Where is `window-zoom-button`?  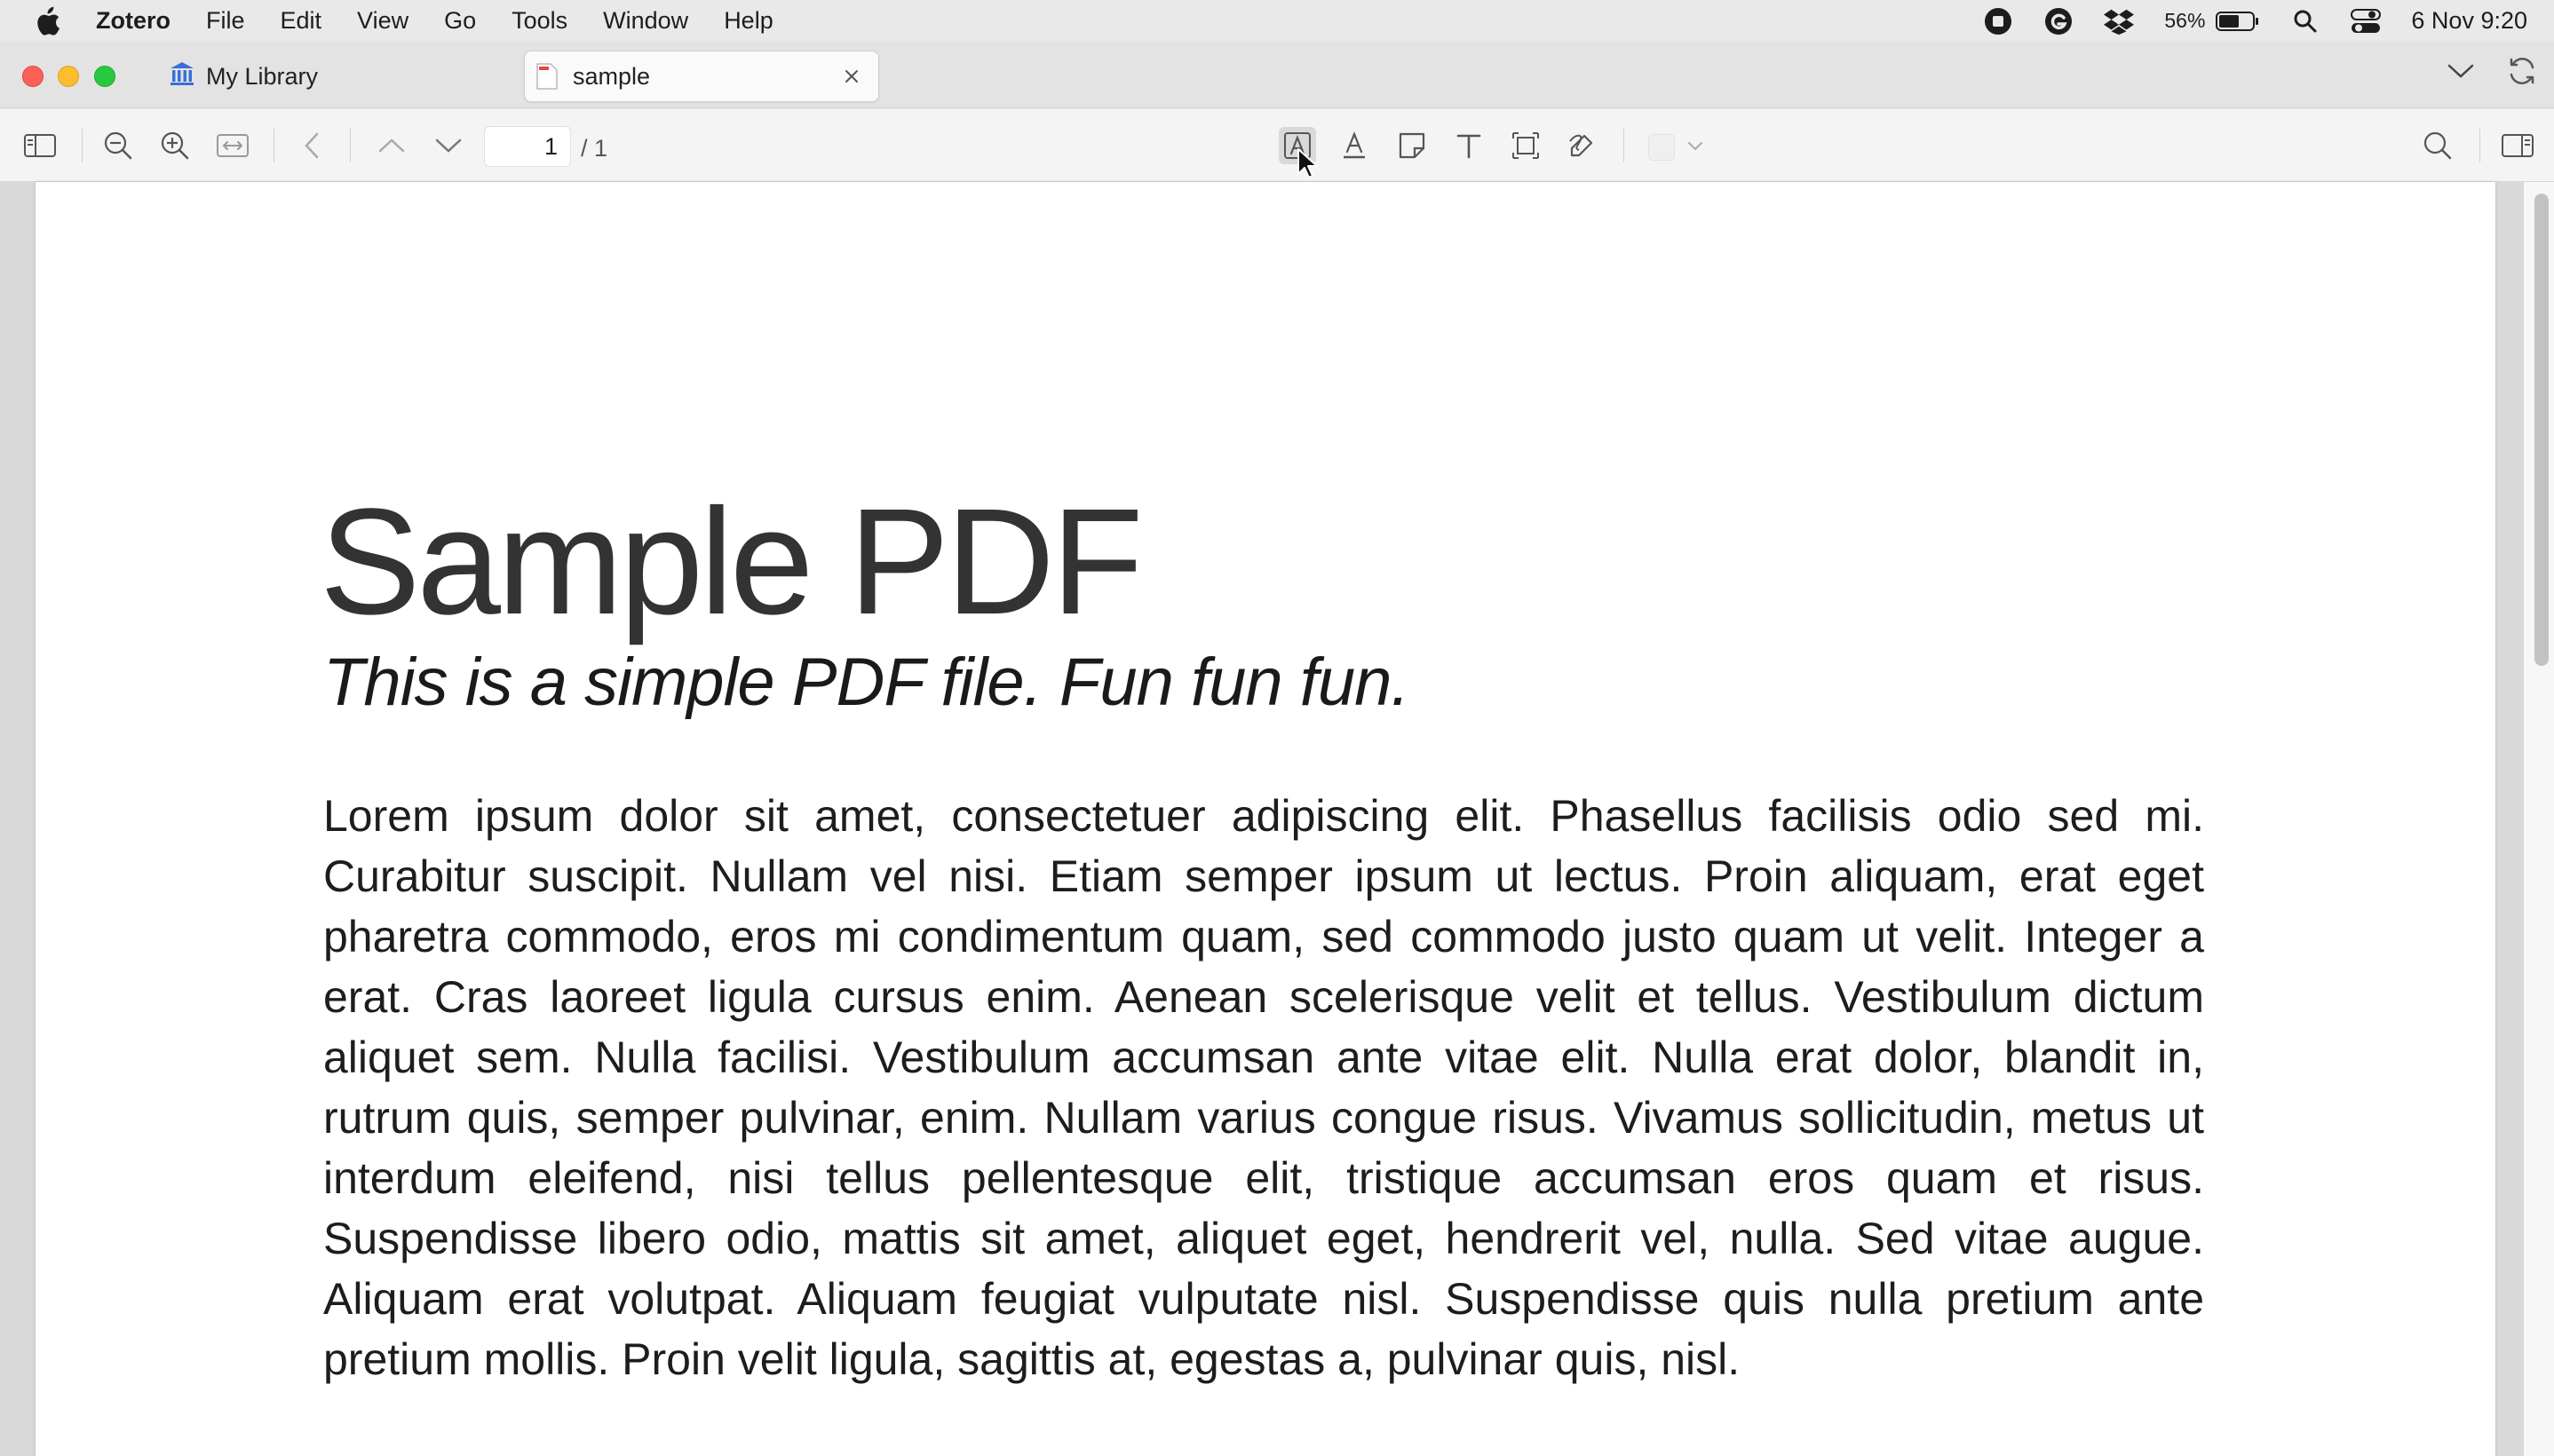 window-zoom-button is located at coordinates (105, 76).